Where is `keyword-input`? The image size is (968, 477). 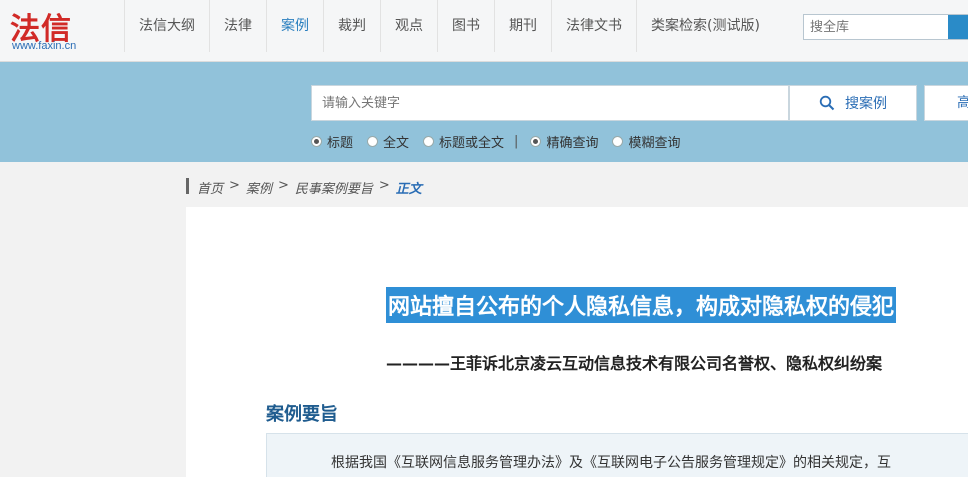
keyword-input is located at coordinates (550, 103).